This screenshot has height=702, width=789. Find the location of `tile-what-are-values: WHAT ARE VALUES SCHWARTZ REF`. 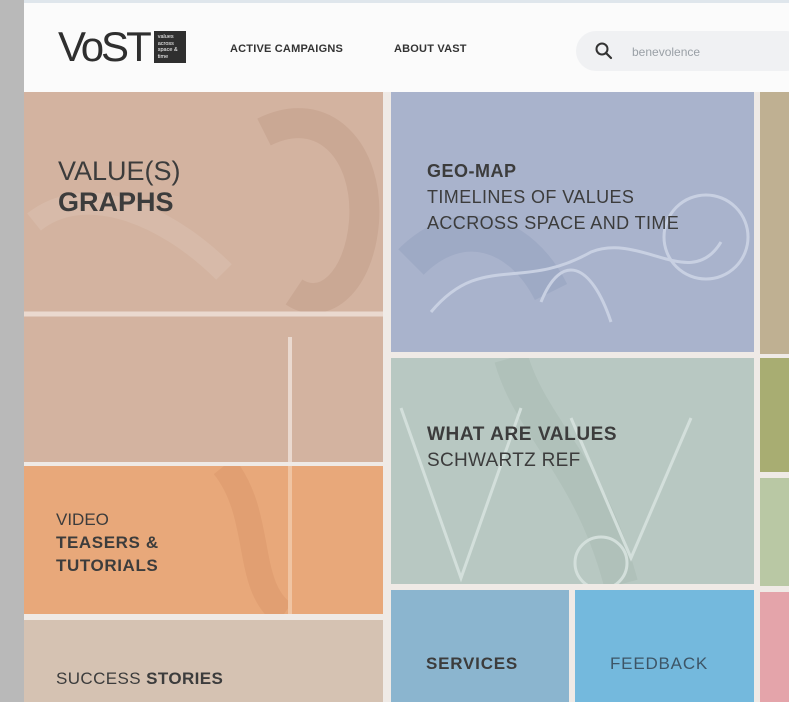

tile-what-are-values: WHAT ARE VALUES SCHWARTZ REF is located at coordinates (572, 471).